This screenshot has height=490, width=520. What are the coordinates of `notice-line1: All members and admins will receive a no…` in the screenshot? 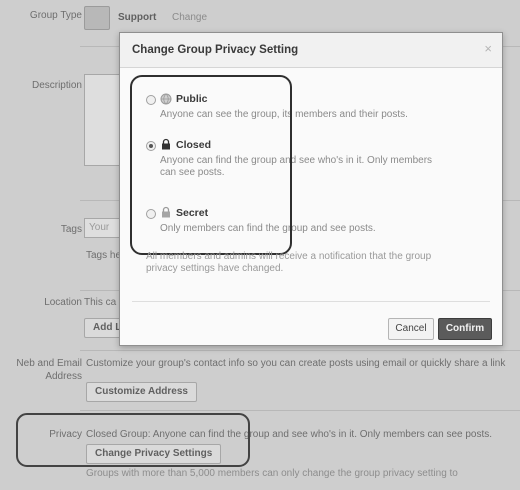 It's located at (289, 256).